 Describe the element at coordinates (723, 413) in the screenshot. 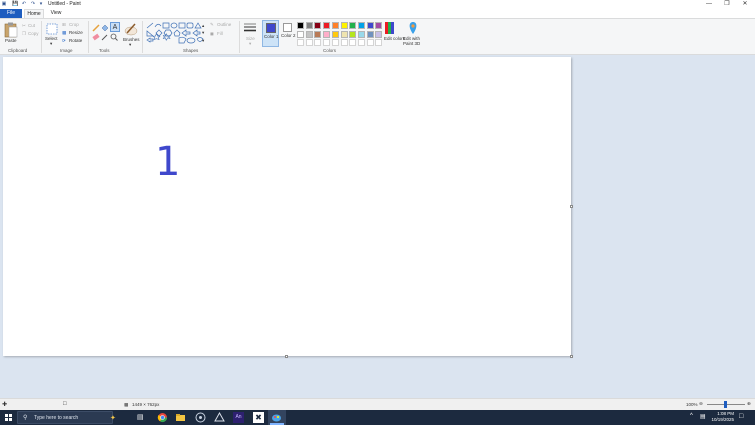

I see `clock-time: 1:08 PM` at that location.